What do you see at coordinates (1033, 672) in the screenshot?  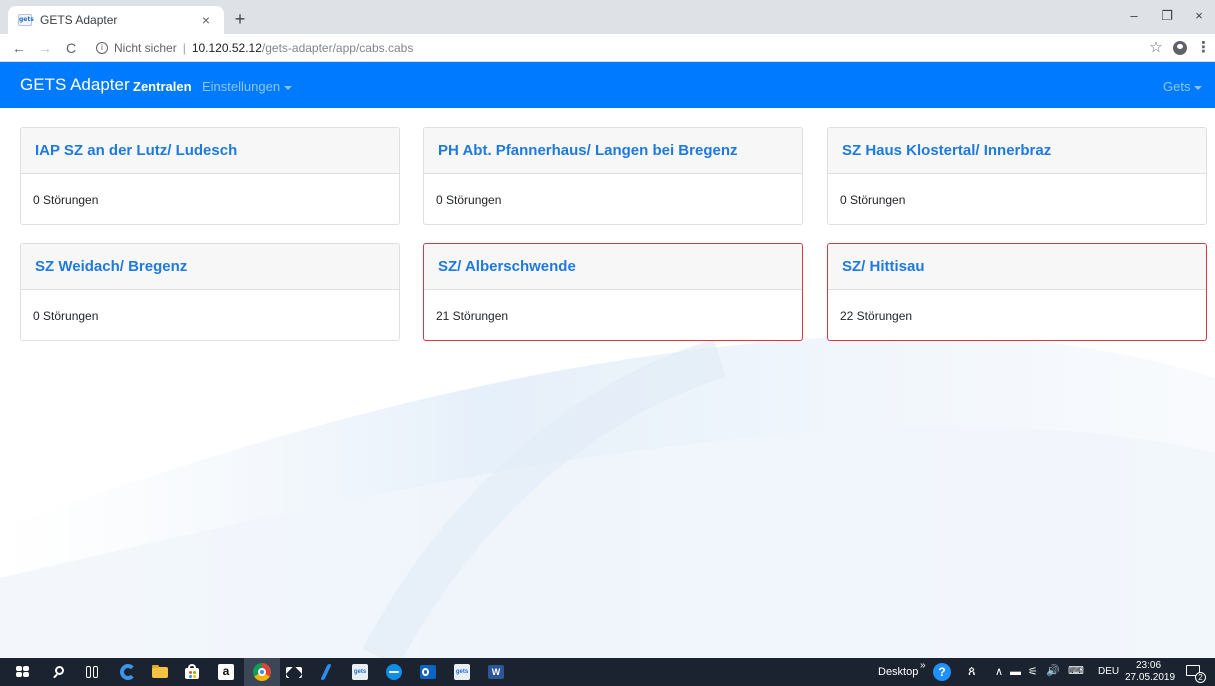 I see `network-icon: ⚟` at bounding box center [1033, 672].